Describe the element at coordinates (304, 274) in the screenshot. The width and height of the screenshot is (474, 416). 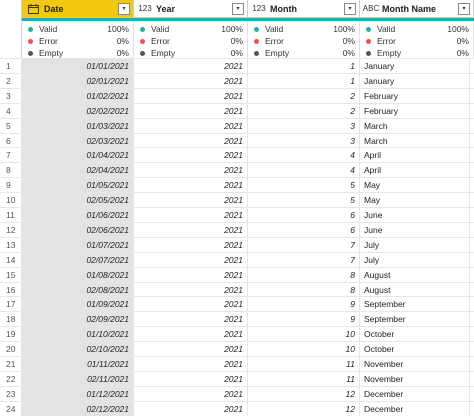
I see `cell-month: 8` at that location.